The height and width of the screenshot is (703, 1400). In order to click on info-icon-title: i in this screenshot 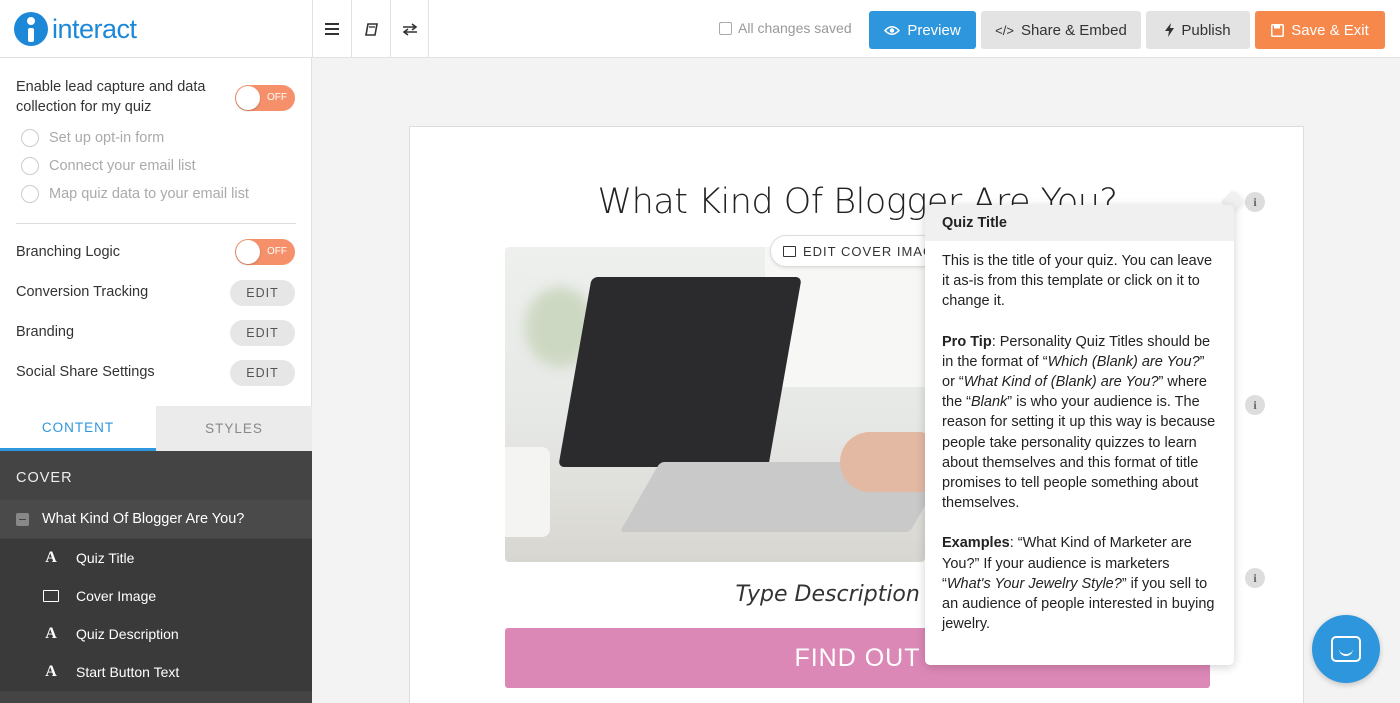, I will do `click(1255, 202)`.